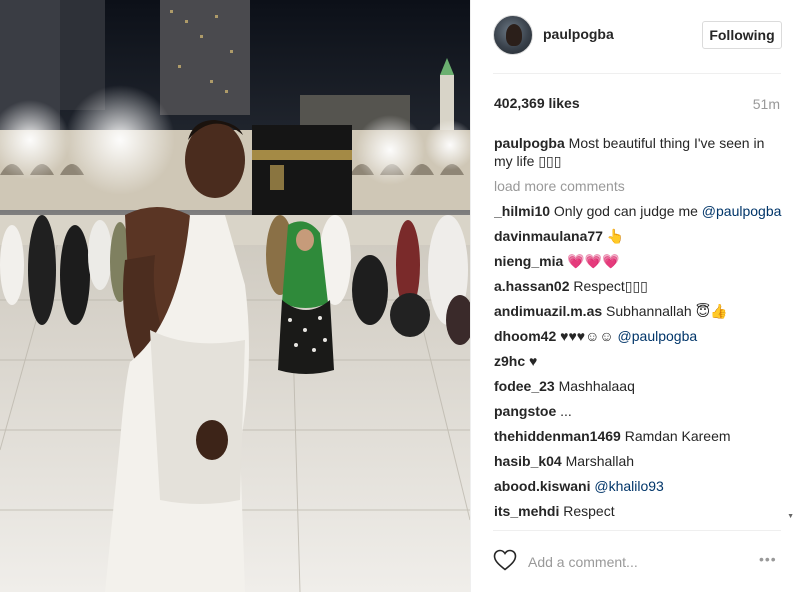 The height and width of the screenshot is (592, 795). What do you see at coordinates (537, 103) in the screenshot?
I see `likes-count: 402,369 likes` at bounding box center [537, 103].